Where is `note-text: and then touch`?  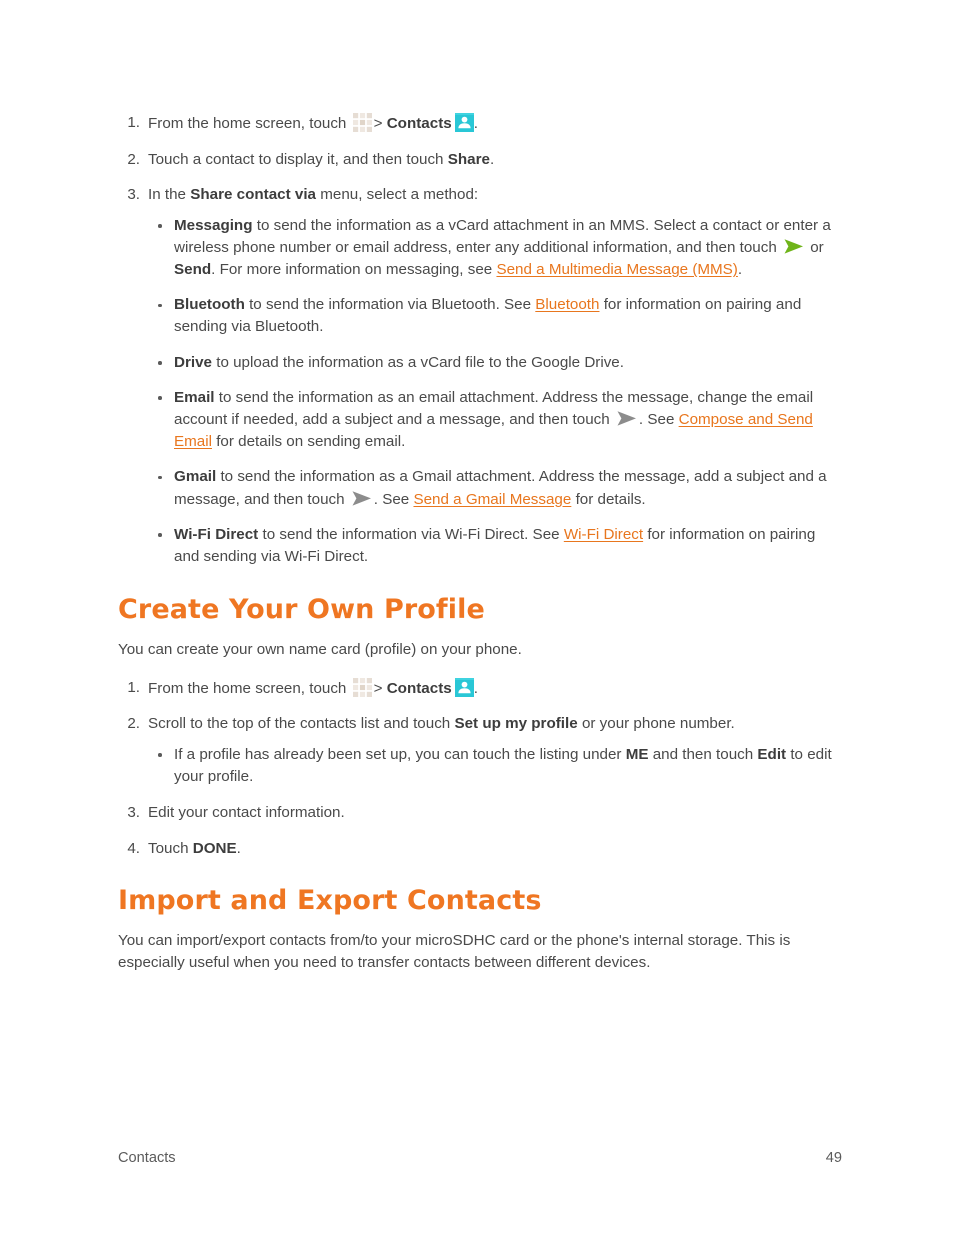
note-text: and then touch is located at coordinates (703, 754).